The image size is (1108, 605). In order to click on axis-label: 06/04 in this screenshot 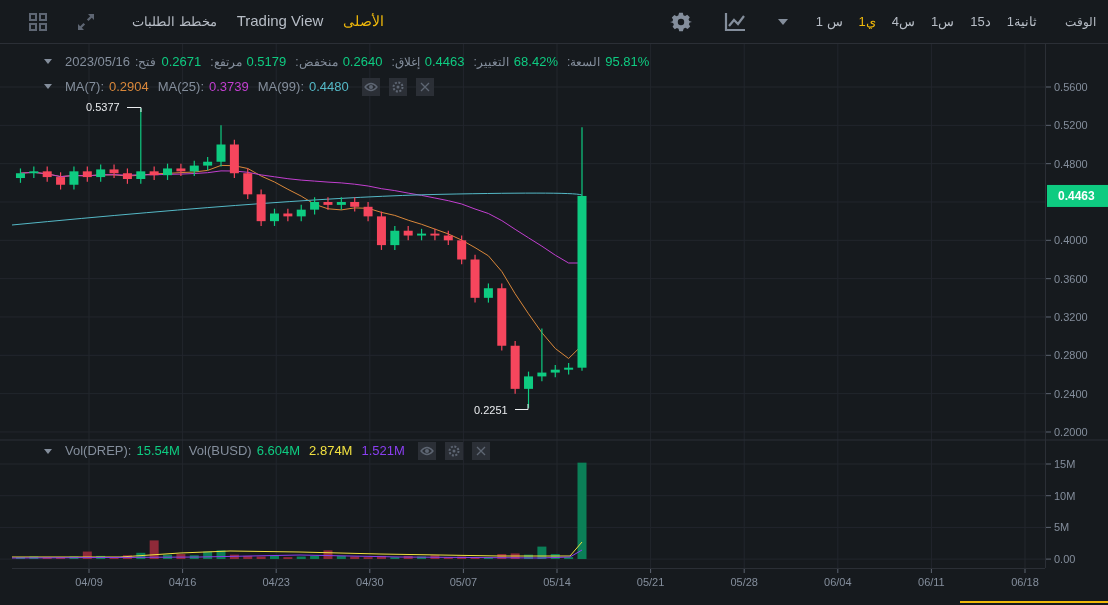, I will do `click(838, 582)`.